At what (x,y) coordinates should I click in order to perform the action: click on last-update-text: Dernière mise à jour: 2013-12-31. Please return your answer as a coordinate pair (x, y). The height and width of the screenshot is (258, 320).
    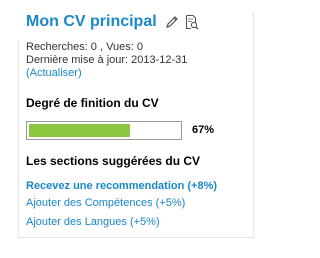
    Looking at the image, I should click on (107, 60).